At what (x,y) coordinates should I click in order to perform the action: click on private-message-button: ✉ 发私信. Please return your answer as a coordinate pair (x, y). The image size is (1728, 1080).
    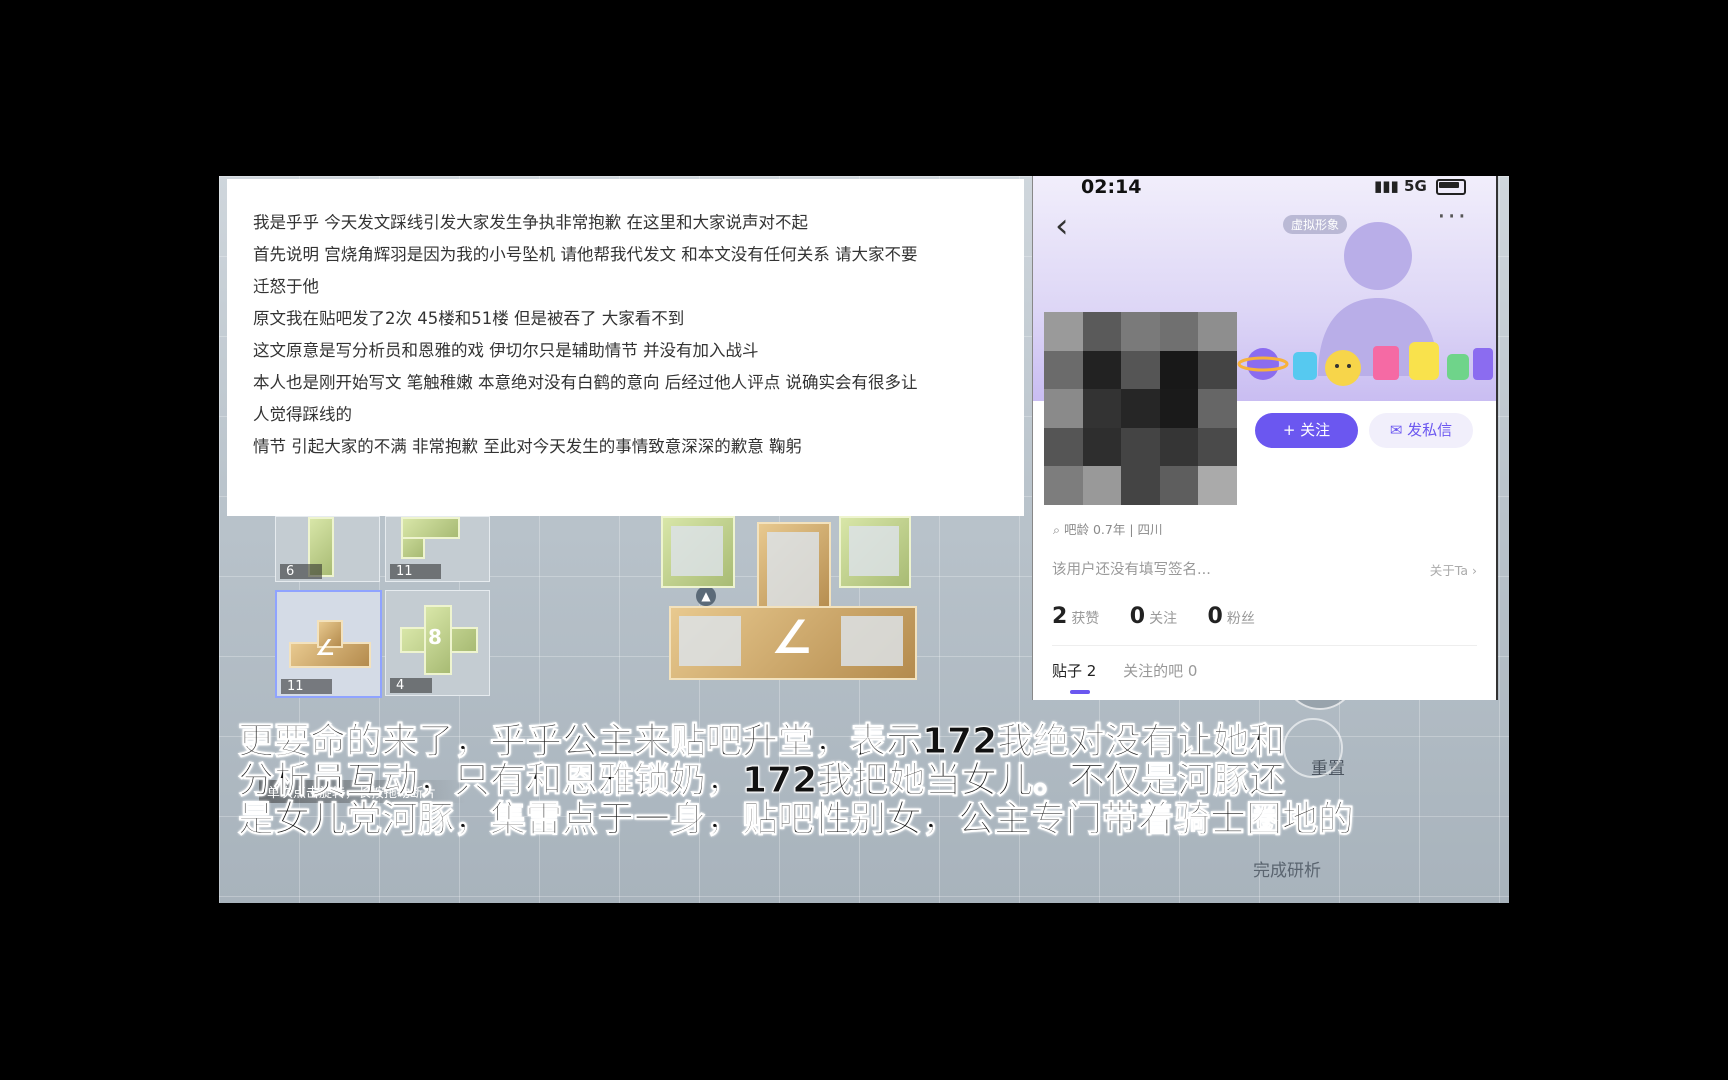
    Looking at the image, I should click on (1421, 430).